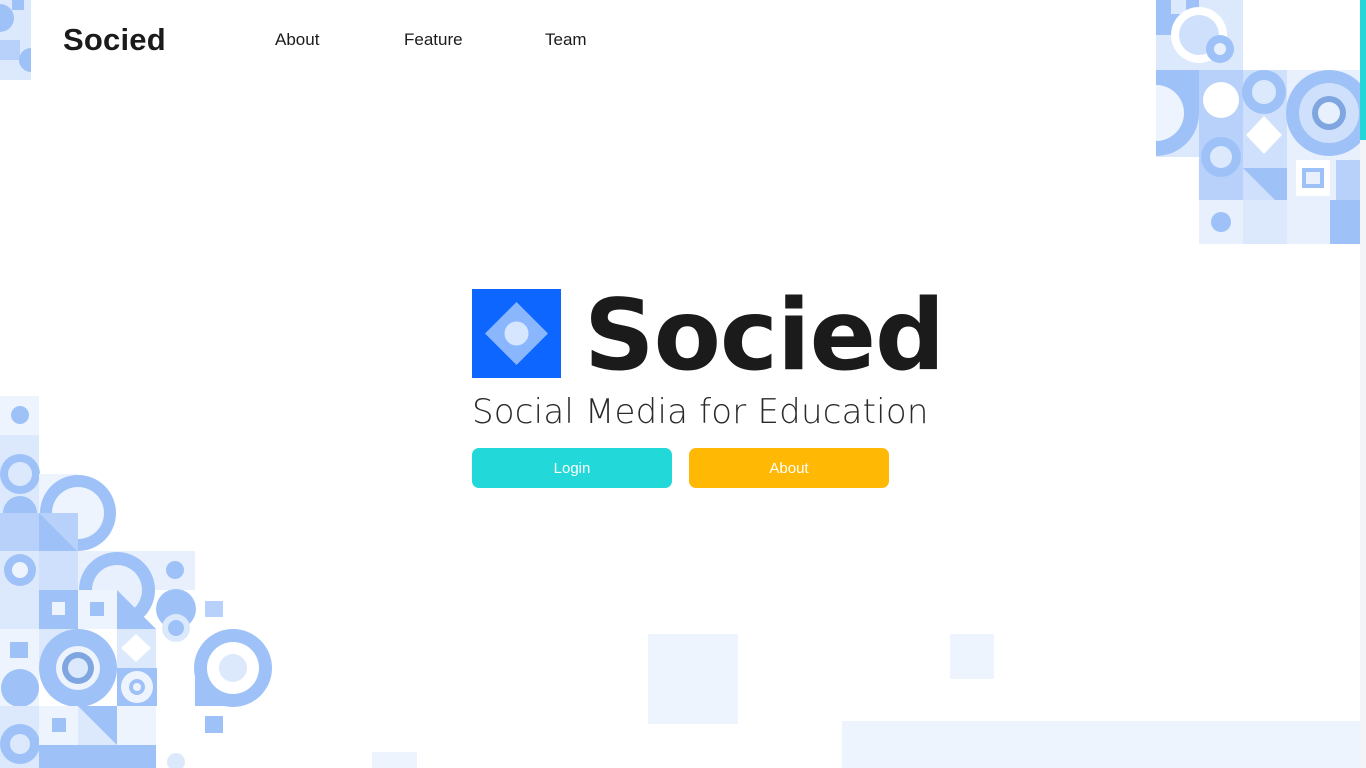  What do you see at coordinates (1363, 70) in the screenshot?
I see `scrollbar-thumb` at bounding box center [1363, 70].